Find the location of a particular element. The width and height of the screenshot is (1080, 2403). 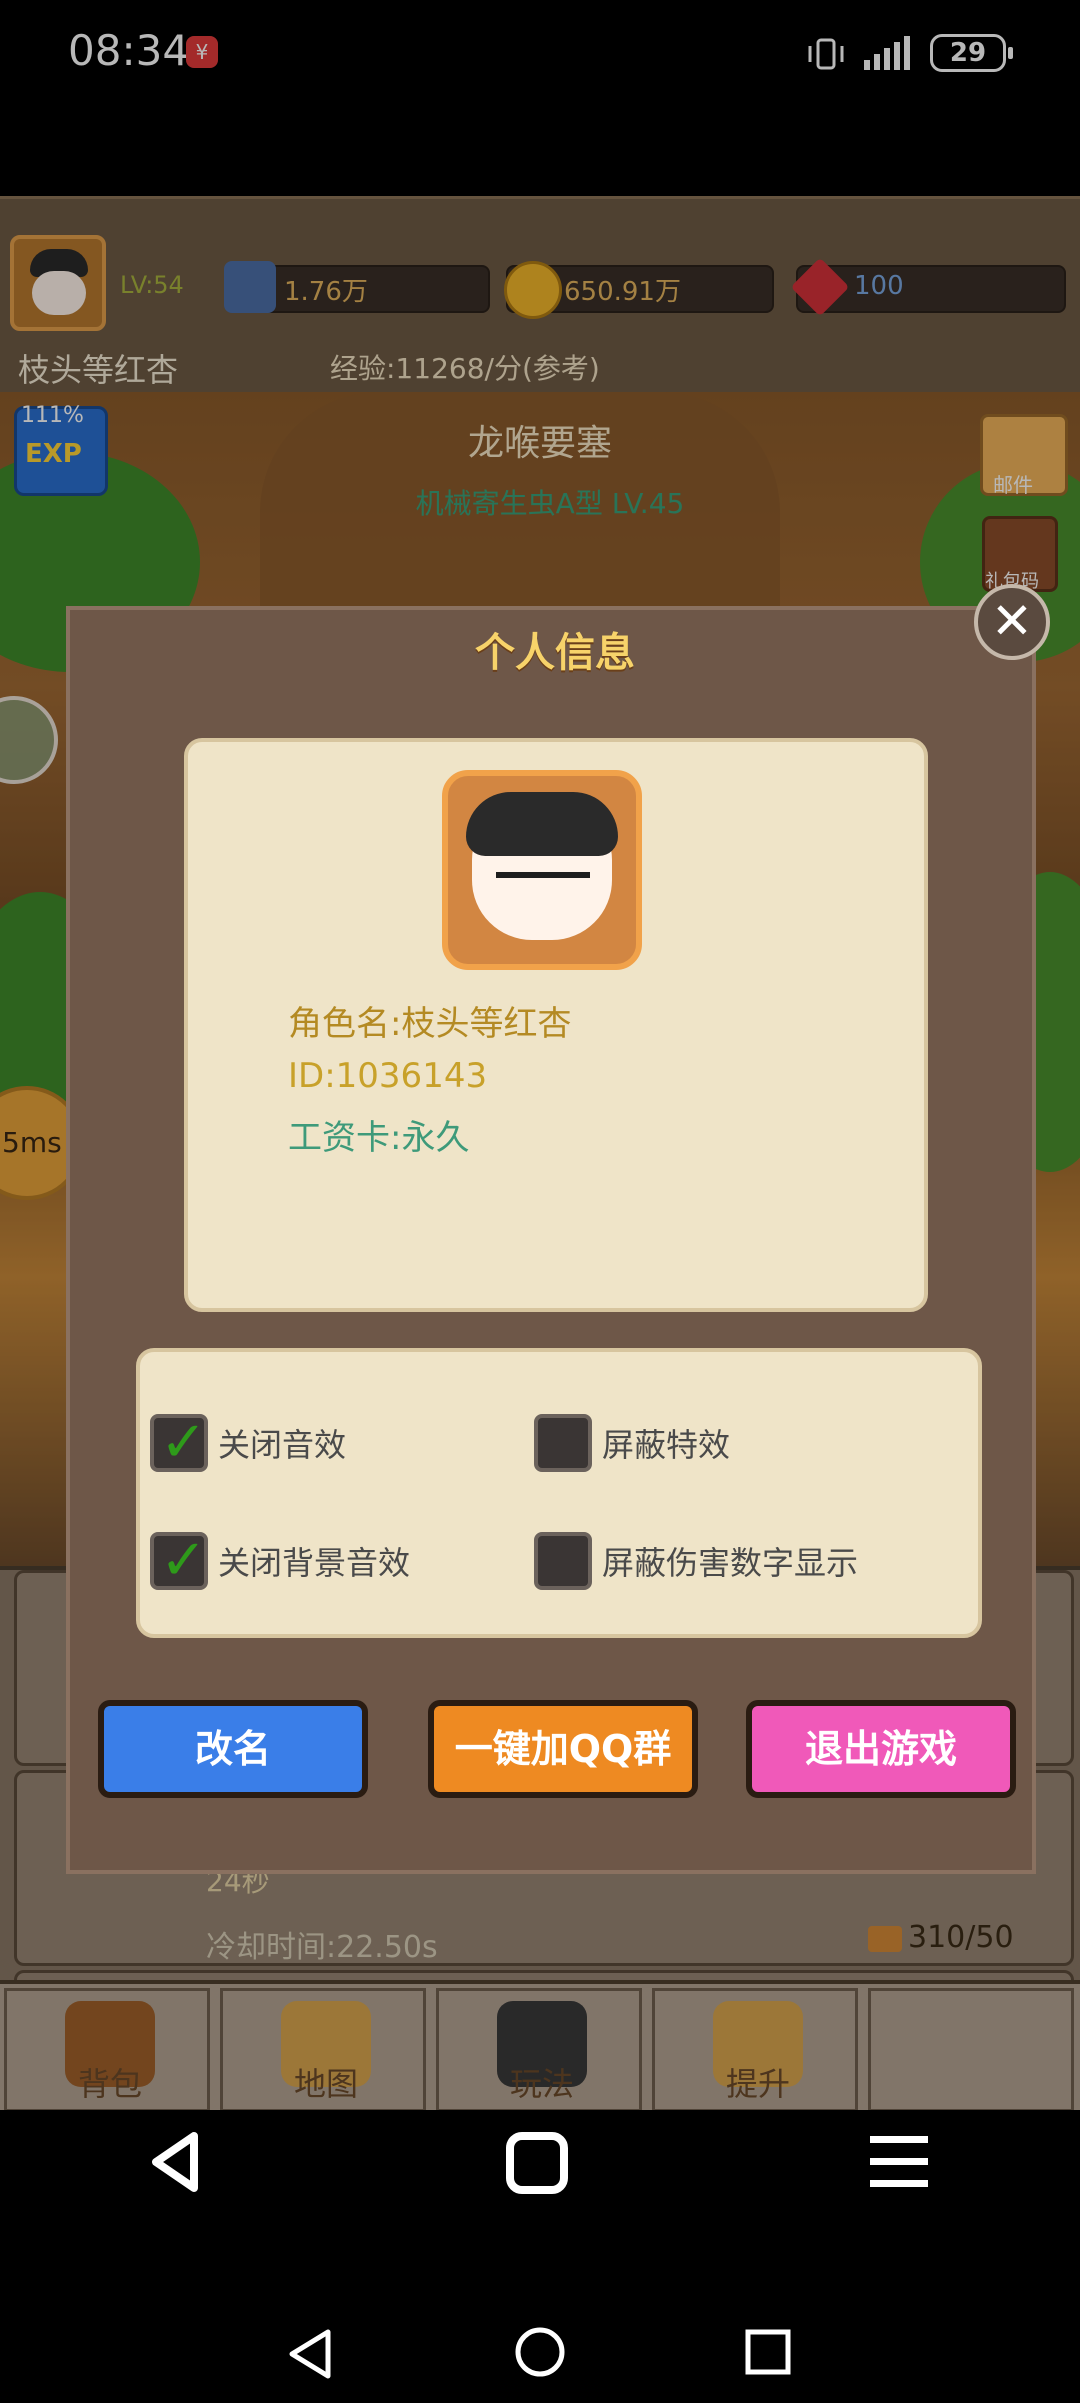

dialog-title: 个人信息 is located at coordinates (555, 653).